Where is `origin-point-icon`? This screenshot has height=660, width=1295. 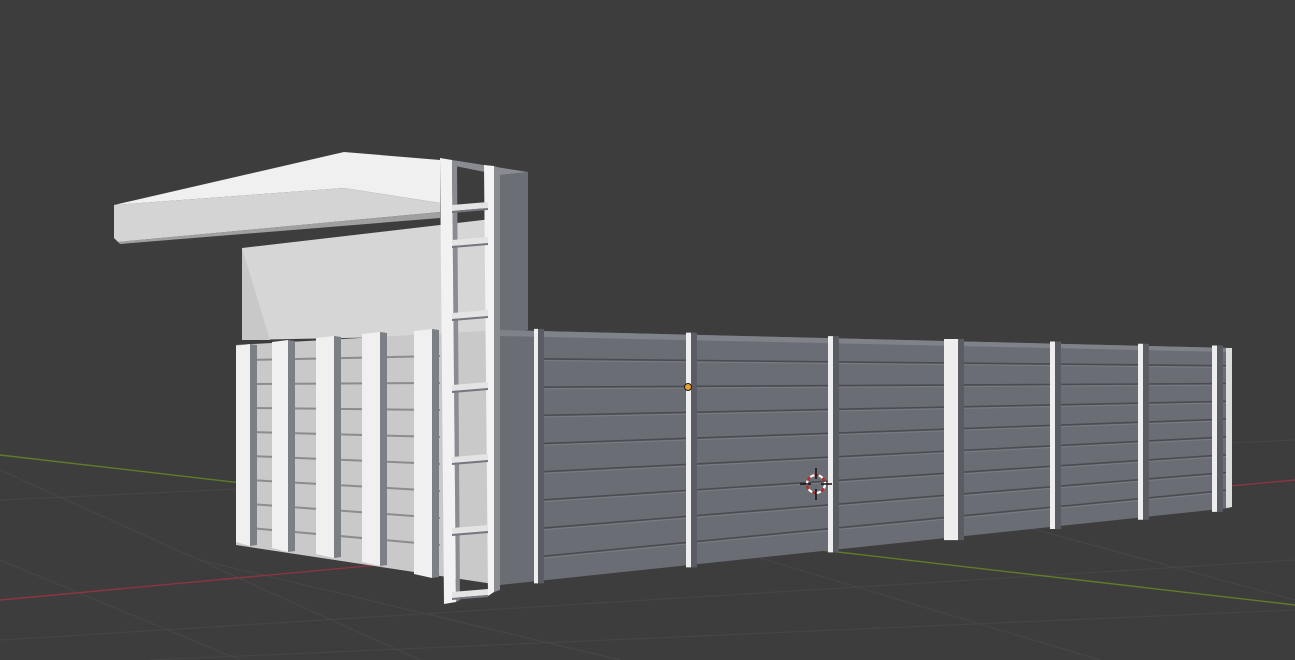
origin-point-icon is located at coordinates (688, 387).